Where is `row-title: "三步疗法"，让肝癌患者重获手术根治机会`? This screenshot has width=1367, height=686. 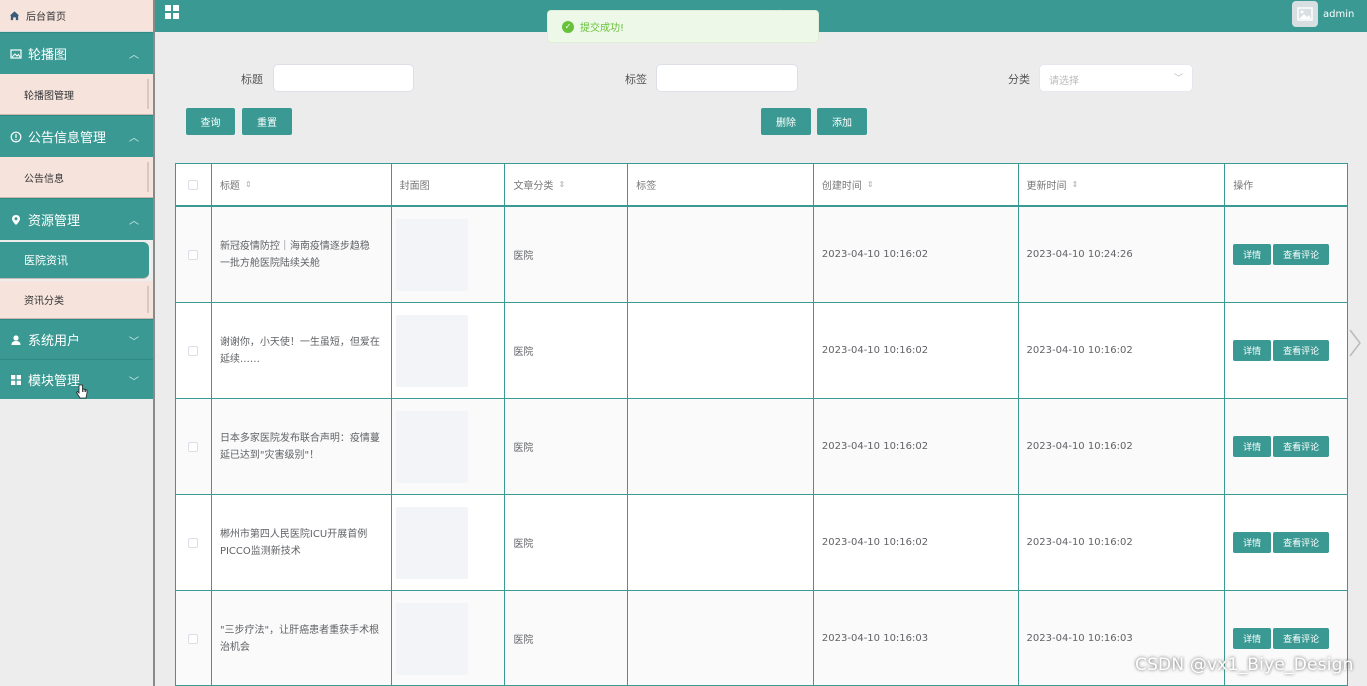
row-title: "三步疗法"，让肝癌患者重获手术根治机会 is located at coordinates (299, 638).